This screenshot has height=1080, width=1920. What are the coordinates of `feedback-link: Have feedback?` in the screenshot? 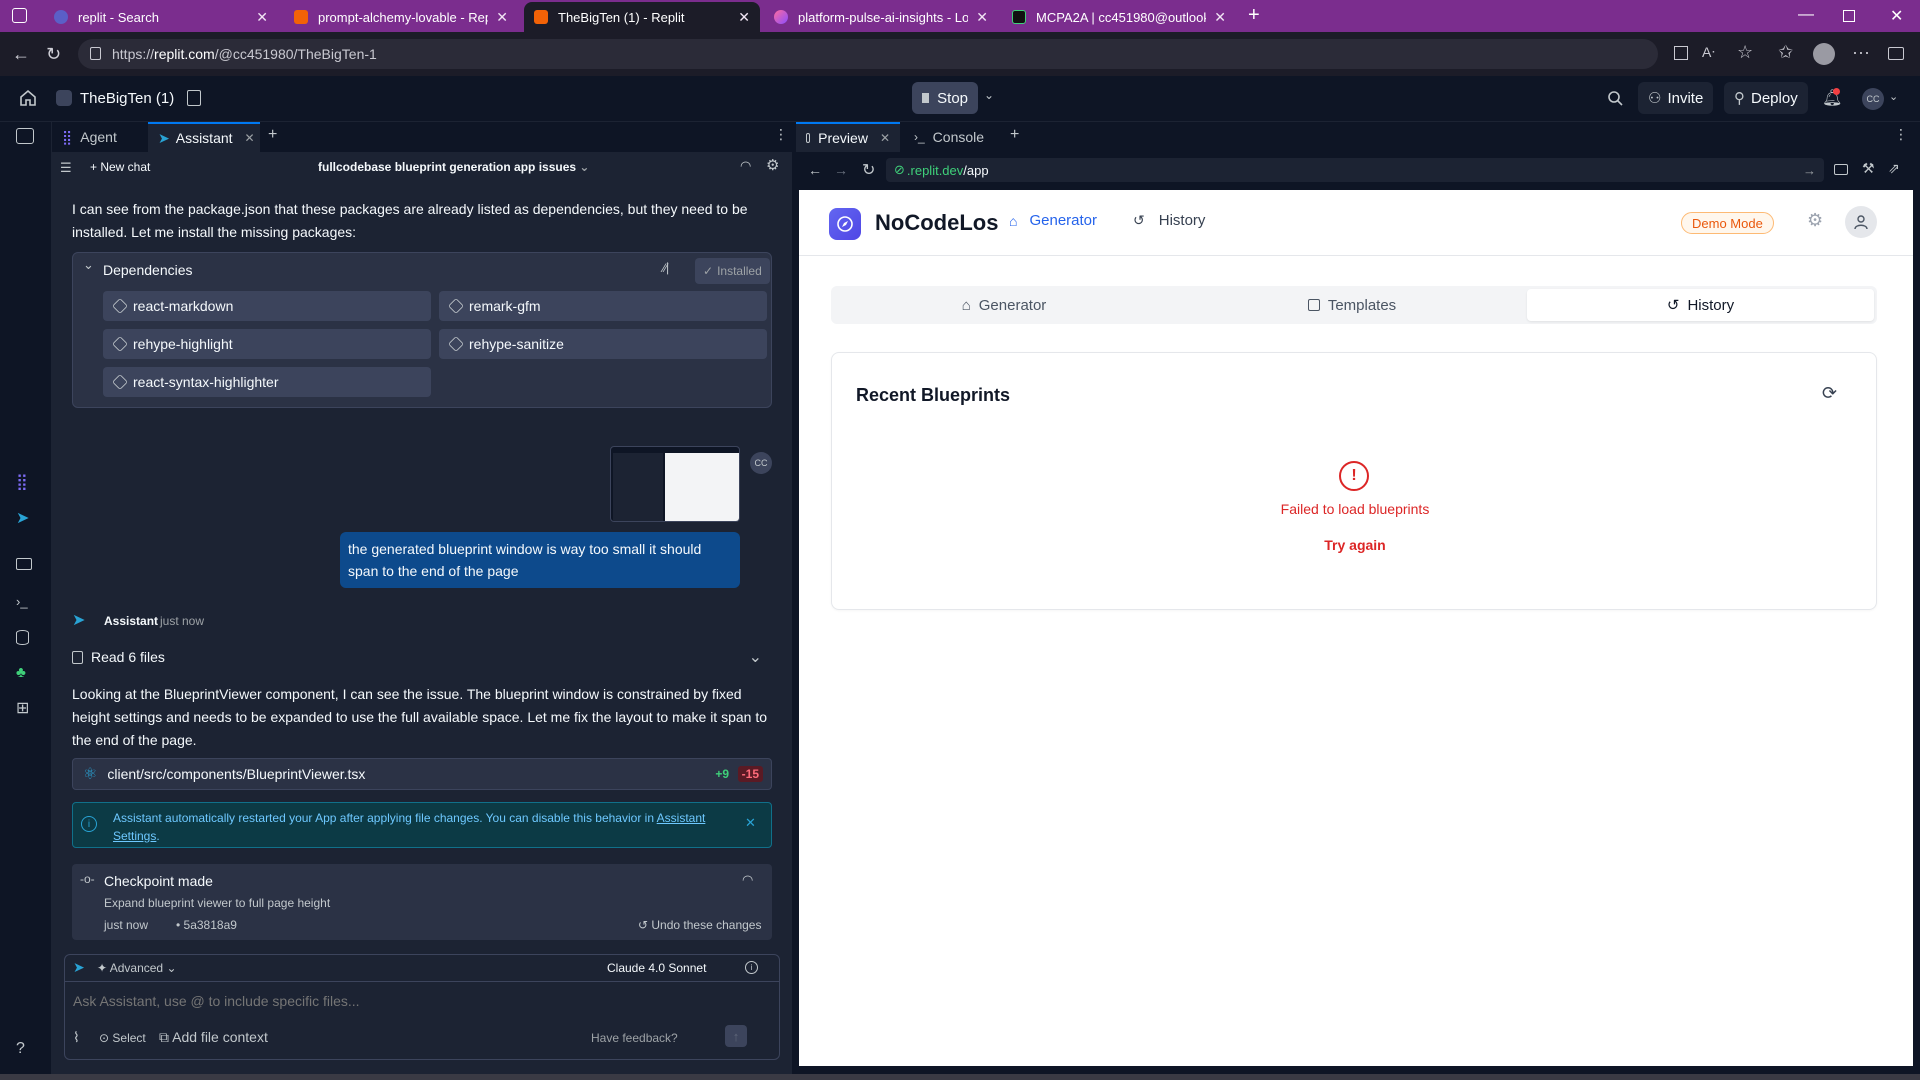 It's located at (634, 1038).